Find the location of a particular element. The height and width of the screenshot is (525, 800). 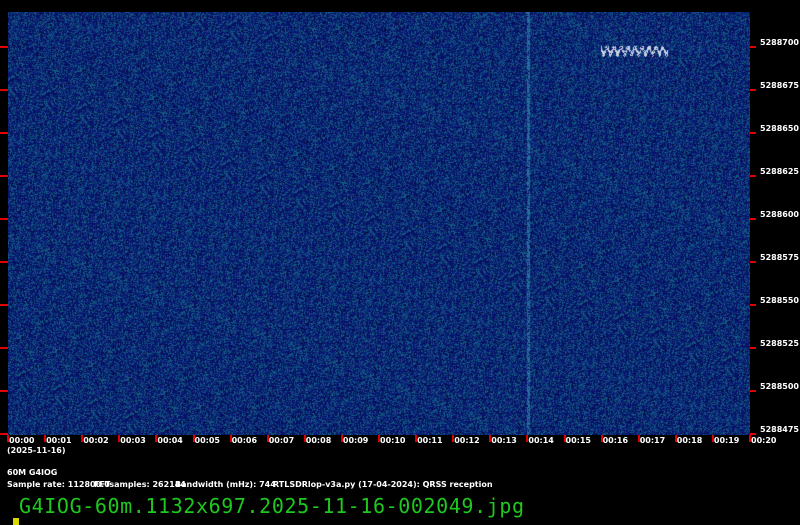

station-label: 60M G4IOG is located at coordinates (32, 472).